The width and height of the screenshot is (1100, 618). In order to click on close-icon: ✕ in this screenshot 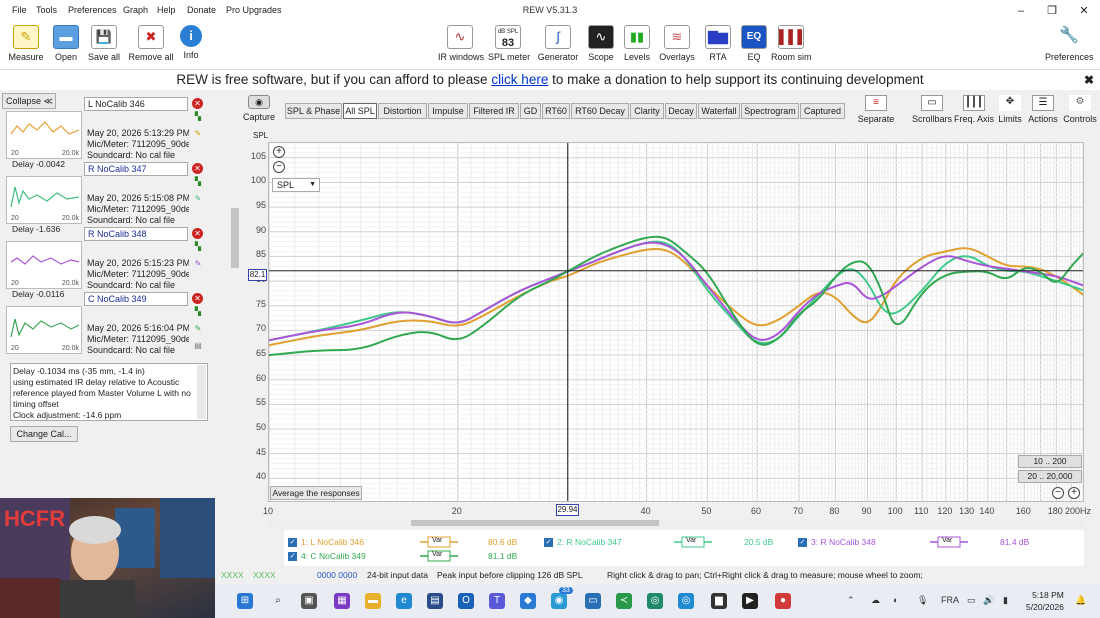, I will do `click(1084, 11)`.